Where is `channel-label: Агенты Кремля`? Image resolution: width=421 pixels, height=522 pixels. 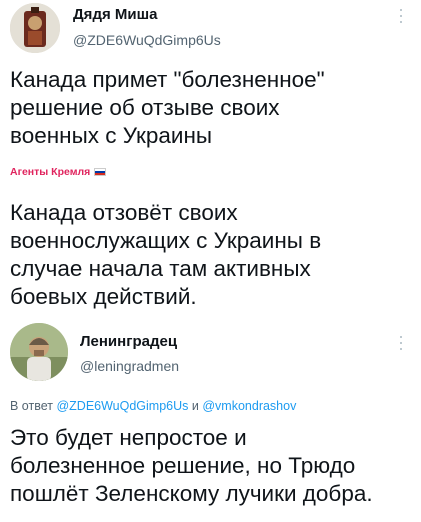 channel-label: Агенты Кремля is located at coordinates (58, 172).